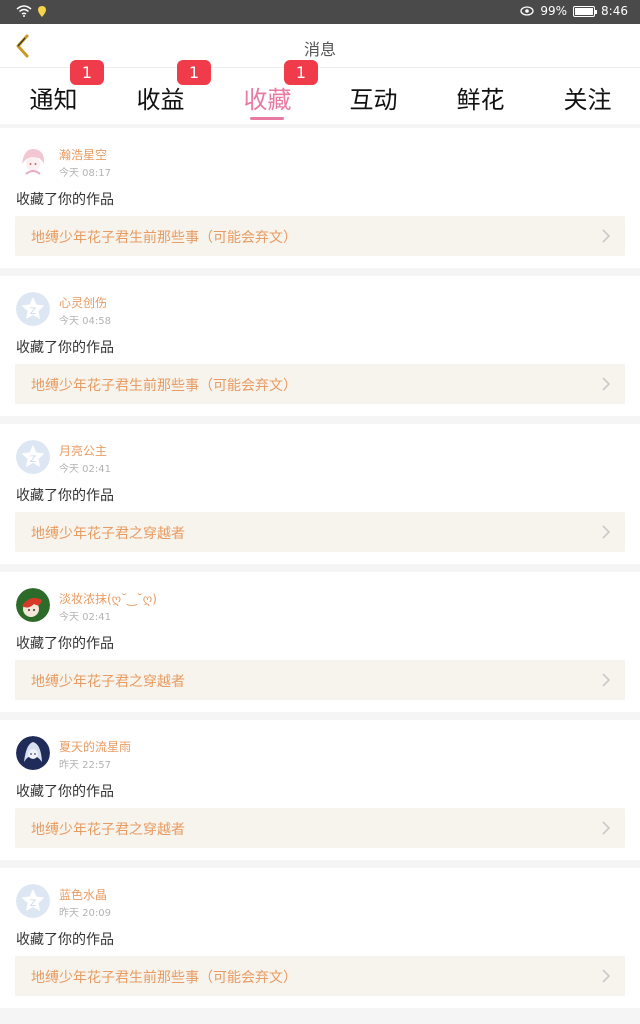  Describe the element at coordinates (160, 100) in the screenshot. I see `tab-label: 收益` at that location.